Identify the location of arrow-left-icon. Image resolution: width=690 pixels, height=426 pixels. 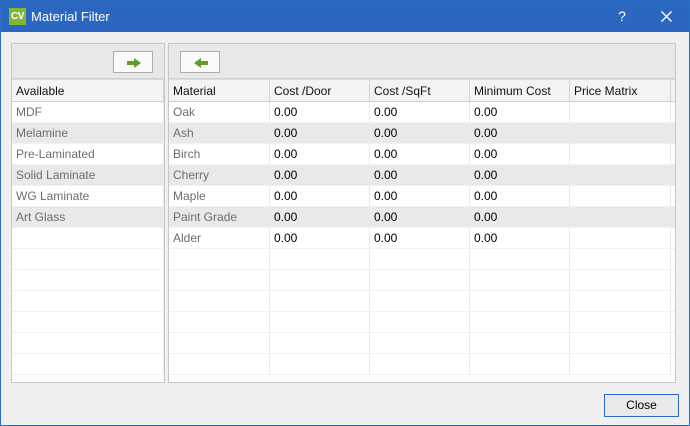
(201, 63).